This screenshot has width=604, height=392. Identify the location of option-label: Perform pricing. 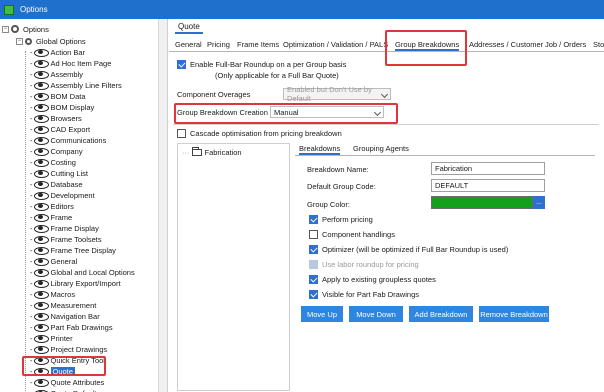
(347, 219).